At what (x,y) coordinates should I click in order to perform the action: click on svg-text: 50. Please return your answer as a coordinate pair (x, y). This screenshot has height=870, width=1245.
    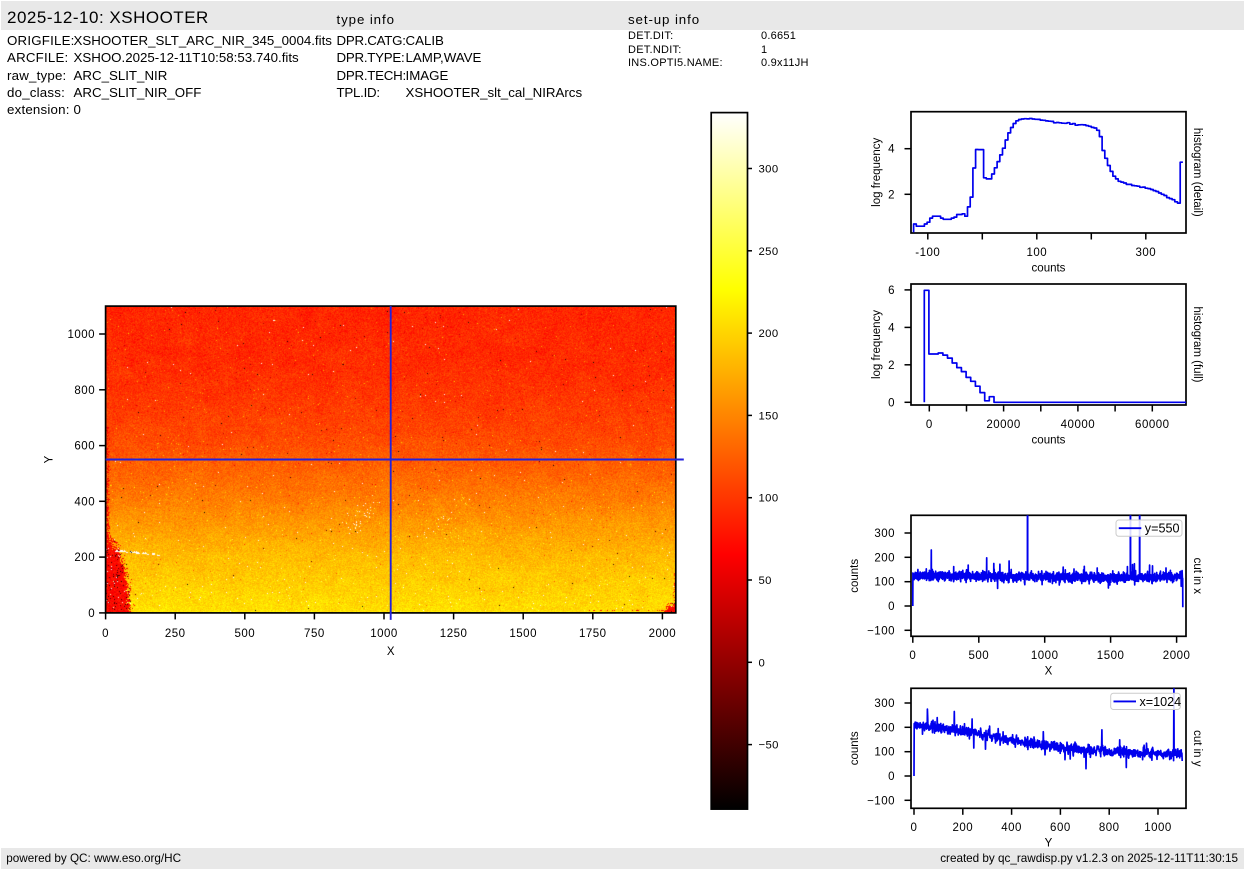
    Looking at the image, I should click on (765, 581).